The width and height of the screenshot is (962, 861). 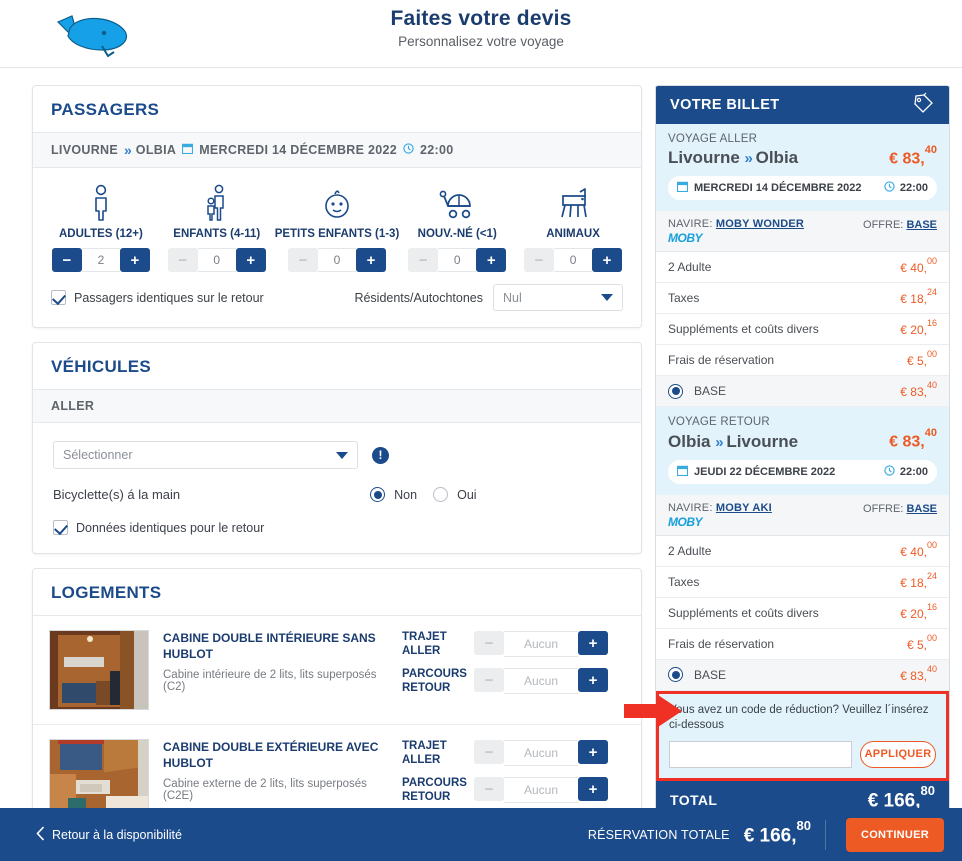 What do you see at coordinates (99, 670) in the screenshot?
I see `cabin-interior-photo` at bounding box center [99, 670].